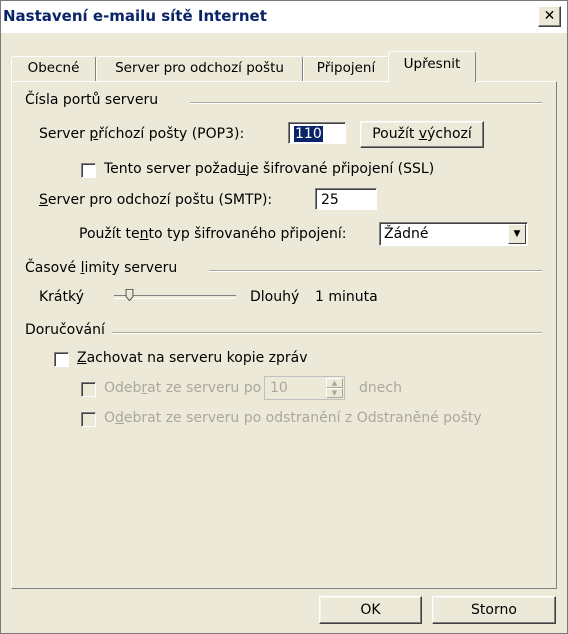 The height and width of the screenshot is (634, 568). I want to click on chevron-down-icon: ▼, so click(517, 234).